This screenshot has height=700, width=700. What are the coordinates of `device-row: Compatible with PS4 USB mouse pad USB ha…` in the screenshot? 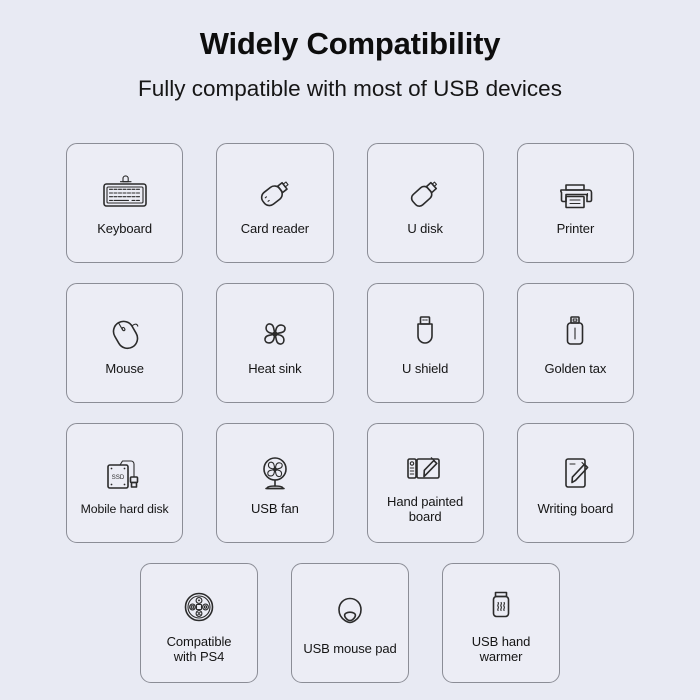 It's located at (350, 623).